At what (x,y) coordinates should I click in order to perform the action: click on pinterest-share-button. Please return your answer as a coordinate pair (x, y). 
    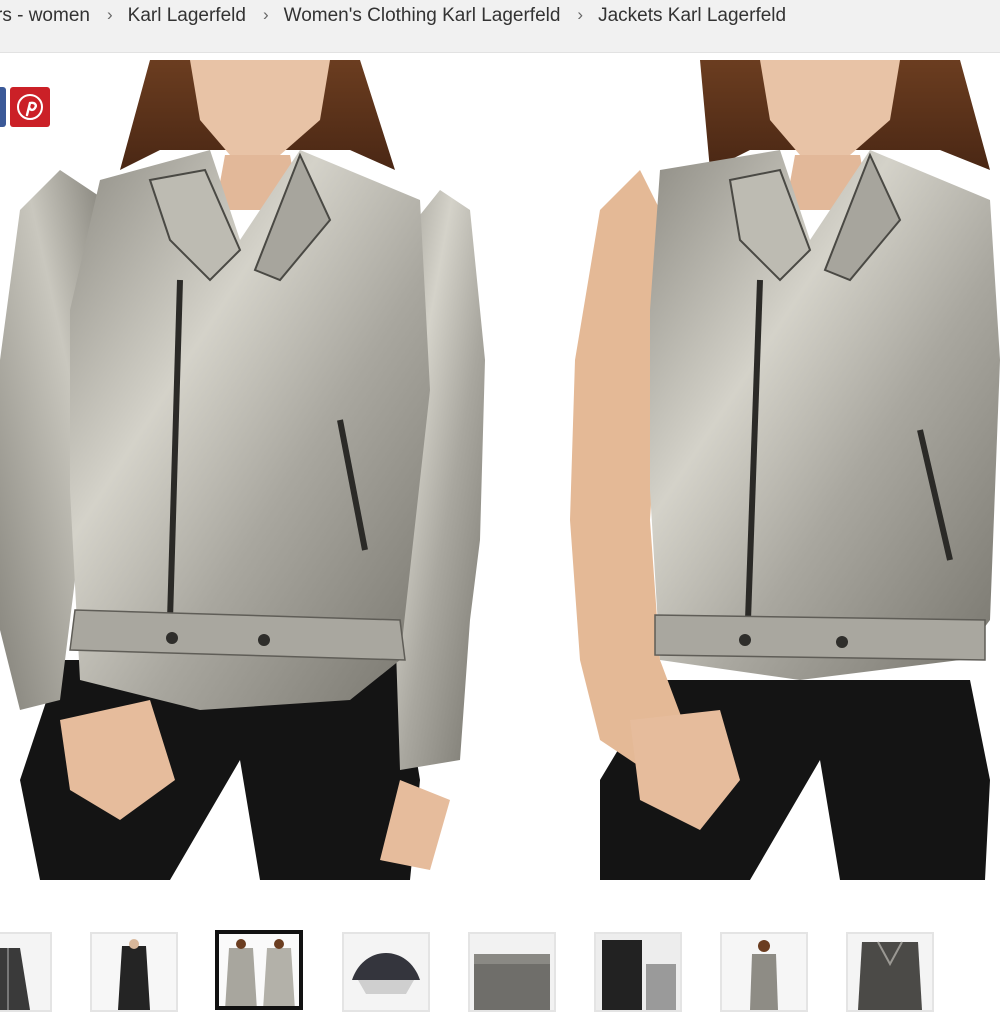
    Looking at the image, I should click on (30, 107).